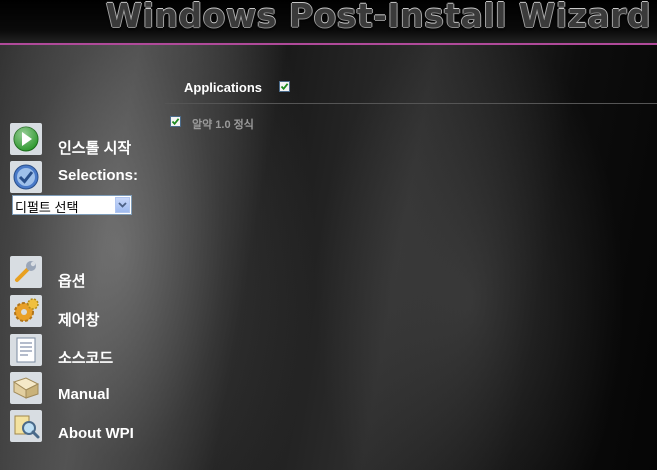 This screenshot has height=470, width=657. I want to click on chevron-down-icon, so click(122, 205).